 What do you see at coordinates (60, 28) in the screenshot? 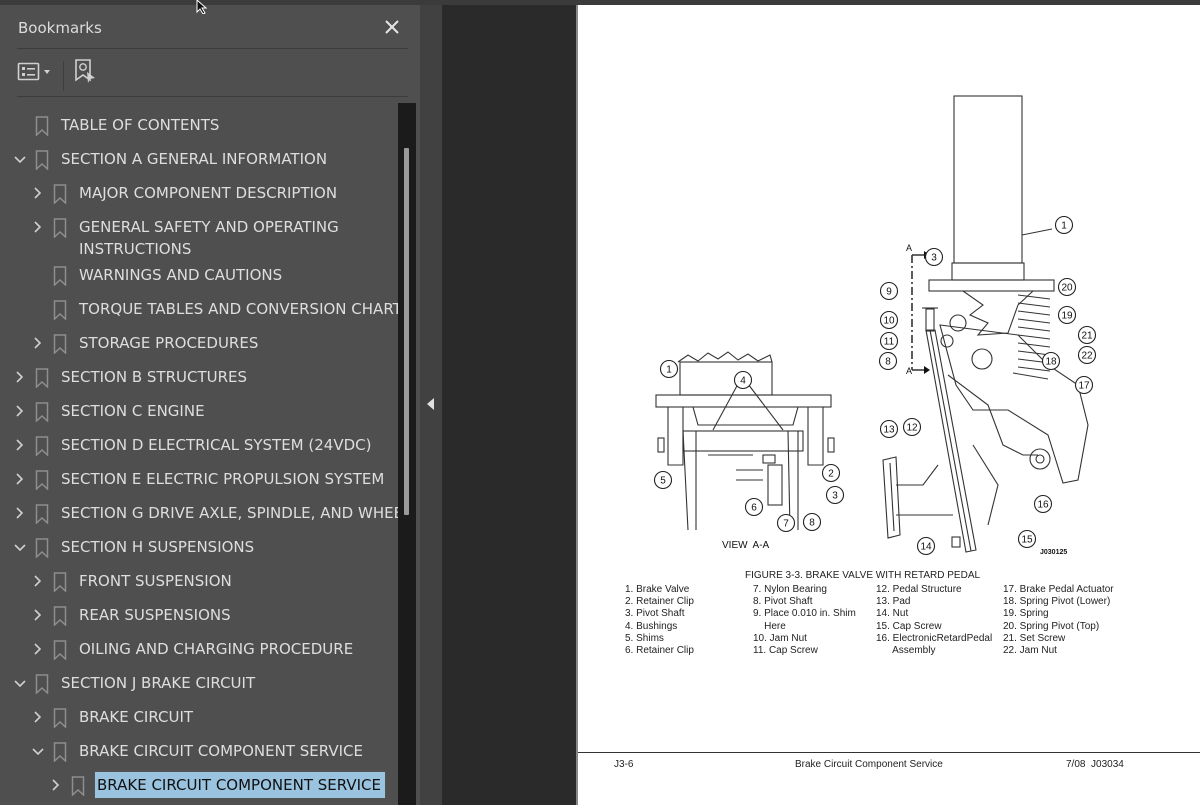
I see `panel-title: Bookmarks` at bounding box center [60, 28].